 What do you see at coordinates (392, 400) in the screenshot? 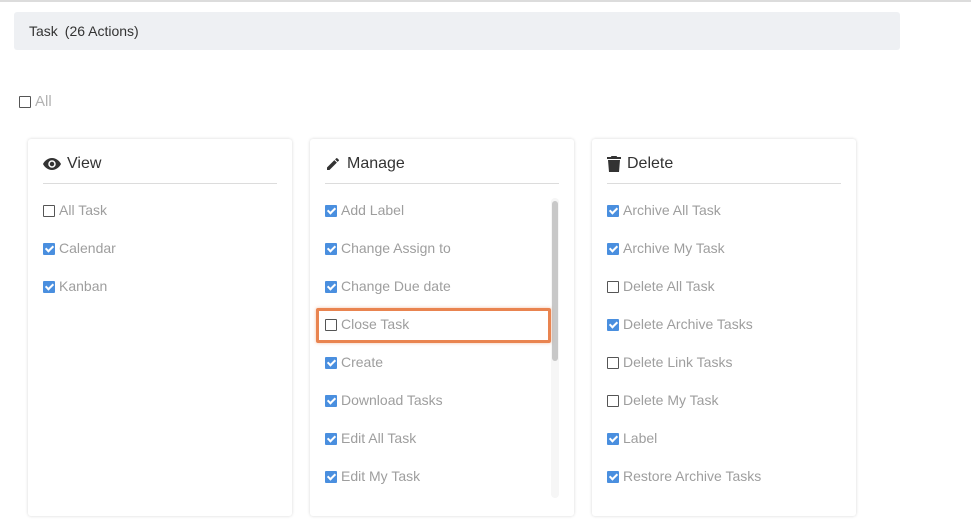
I see `permission-label: Download Tasks` at bounding box center [392, 400].